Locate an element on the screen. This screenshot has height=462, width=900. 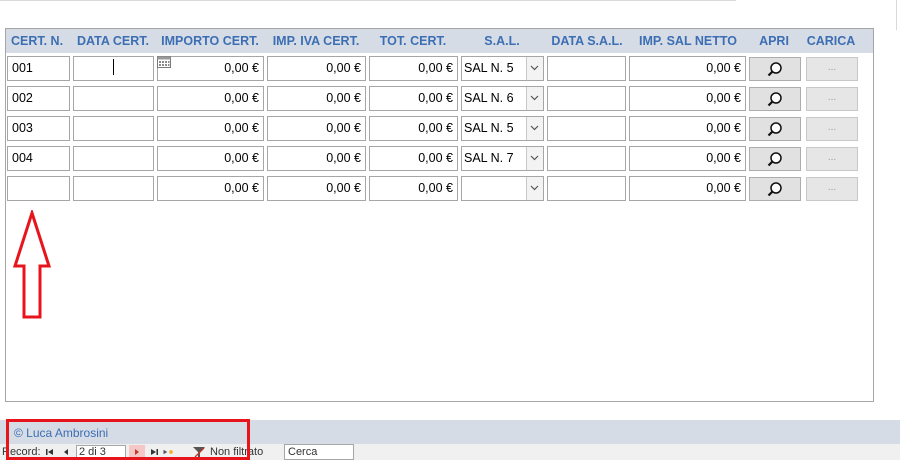
header-data-sal: DATA S.A.L. is located at coordinates (587, 41).